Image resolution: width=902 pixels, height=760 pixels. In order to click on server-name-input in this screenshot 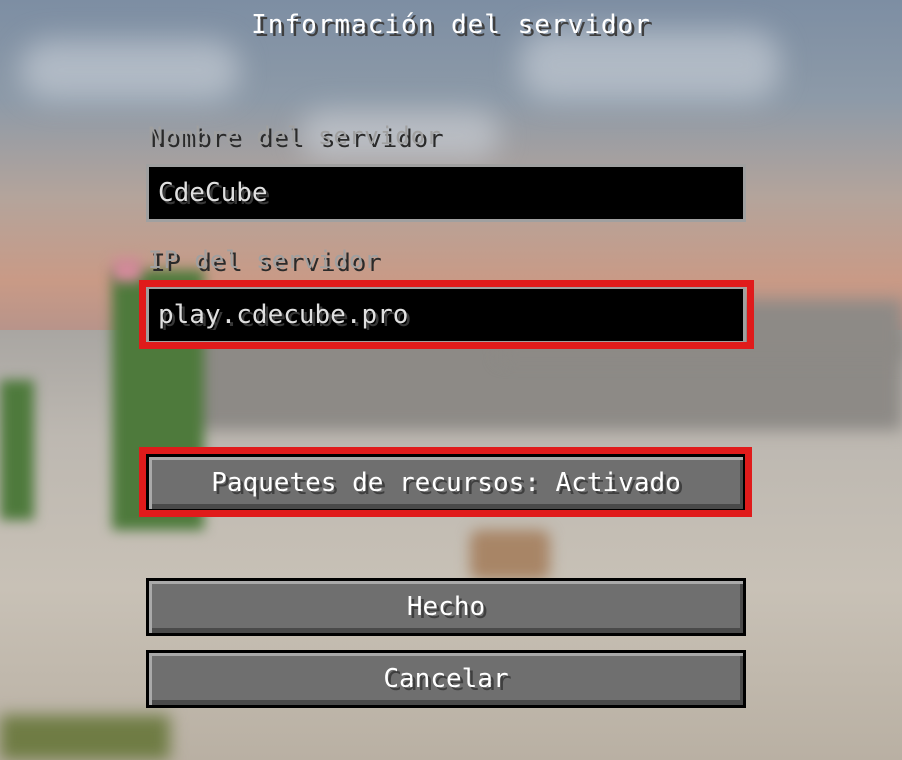, I will do `click(446, 193)`.